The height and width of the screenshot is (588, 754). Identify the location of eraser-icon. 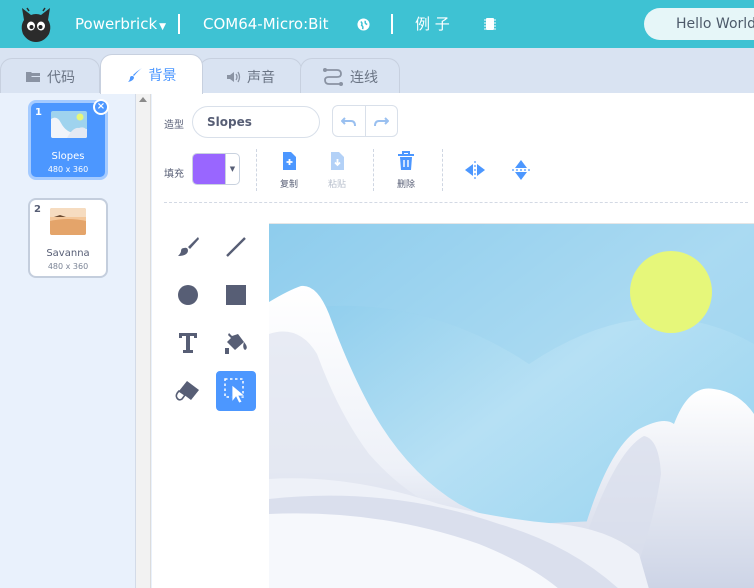
(187, 391).